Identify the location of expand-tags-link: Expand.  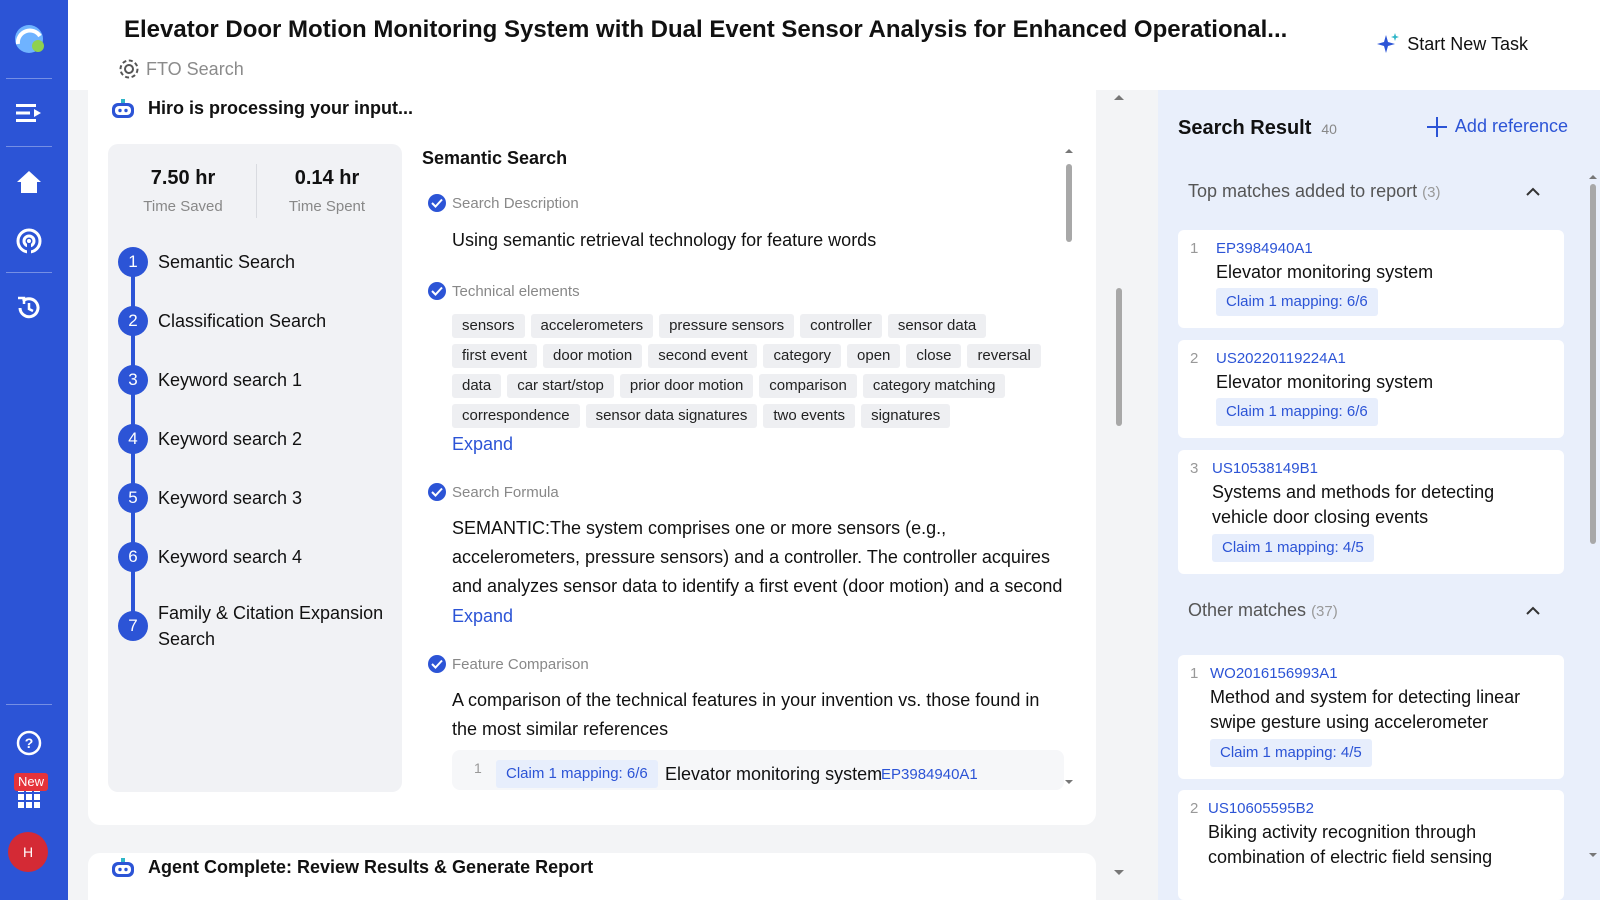
(482, 444).